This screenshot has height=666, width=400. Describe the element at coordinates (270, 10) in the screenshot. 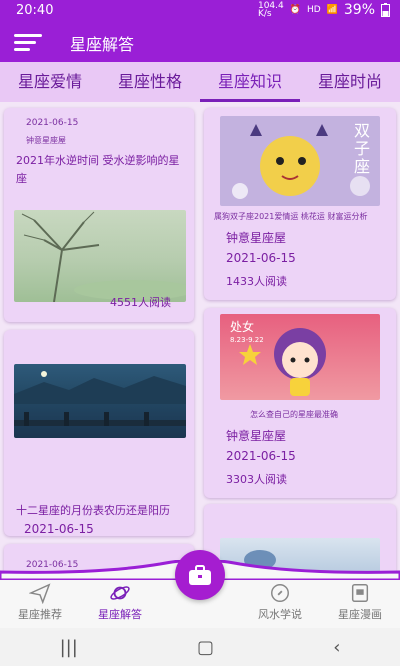

I see `network-speed: 104.4 K/s` at that location.